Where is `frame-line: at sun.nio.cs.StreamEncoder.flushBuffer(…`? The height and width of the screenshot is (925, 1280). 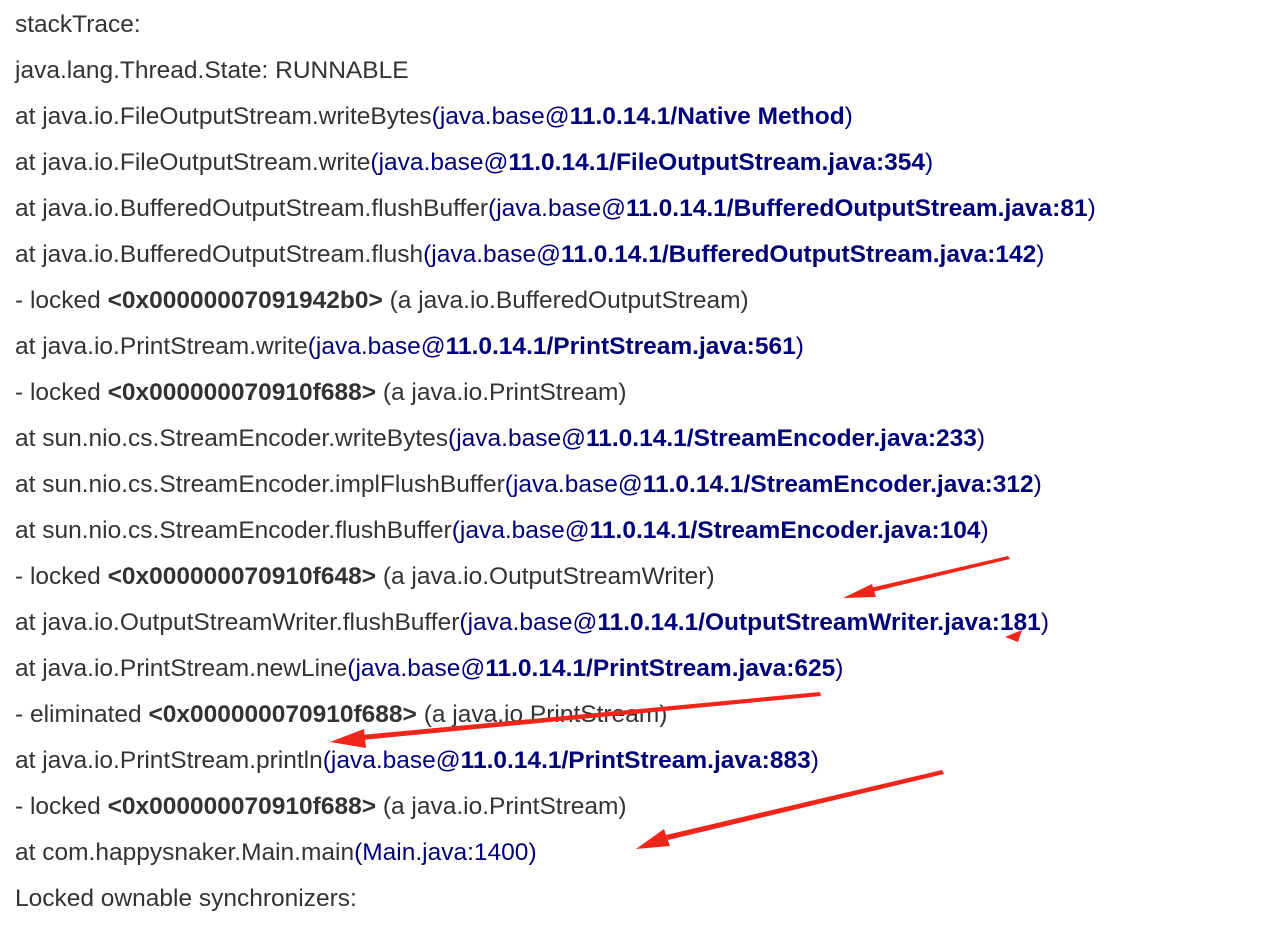
frame-line: at sun.nio.cs.StreamEncoder.flushBuffer(… is located at coordinates (642, 534).